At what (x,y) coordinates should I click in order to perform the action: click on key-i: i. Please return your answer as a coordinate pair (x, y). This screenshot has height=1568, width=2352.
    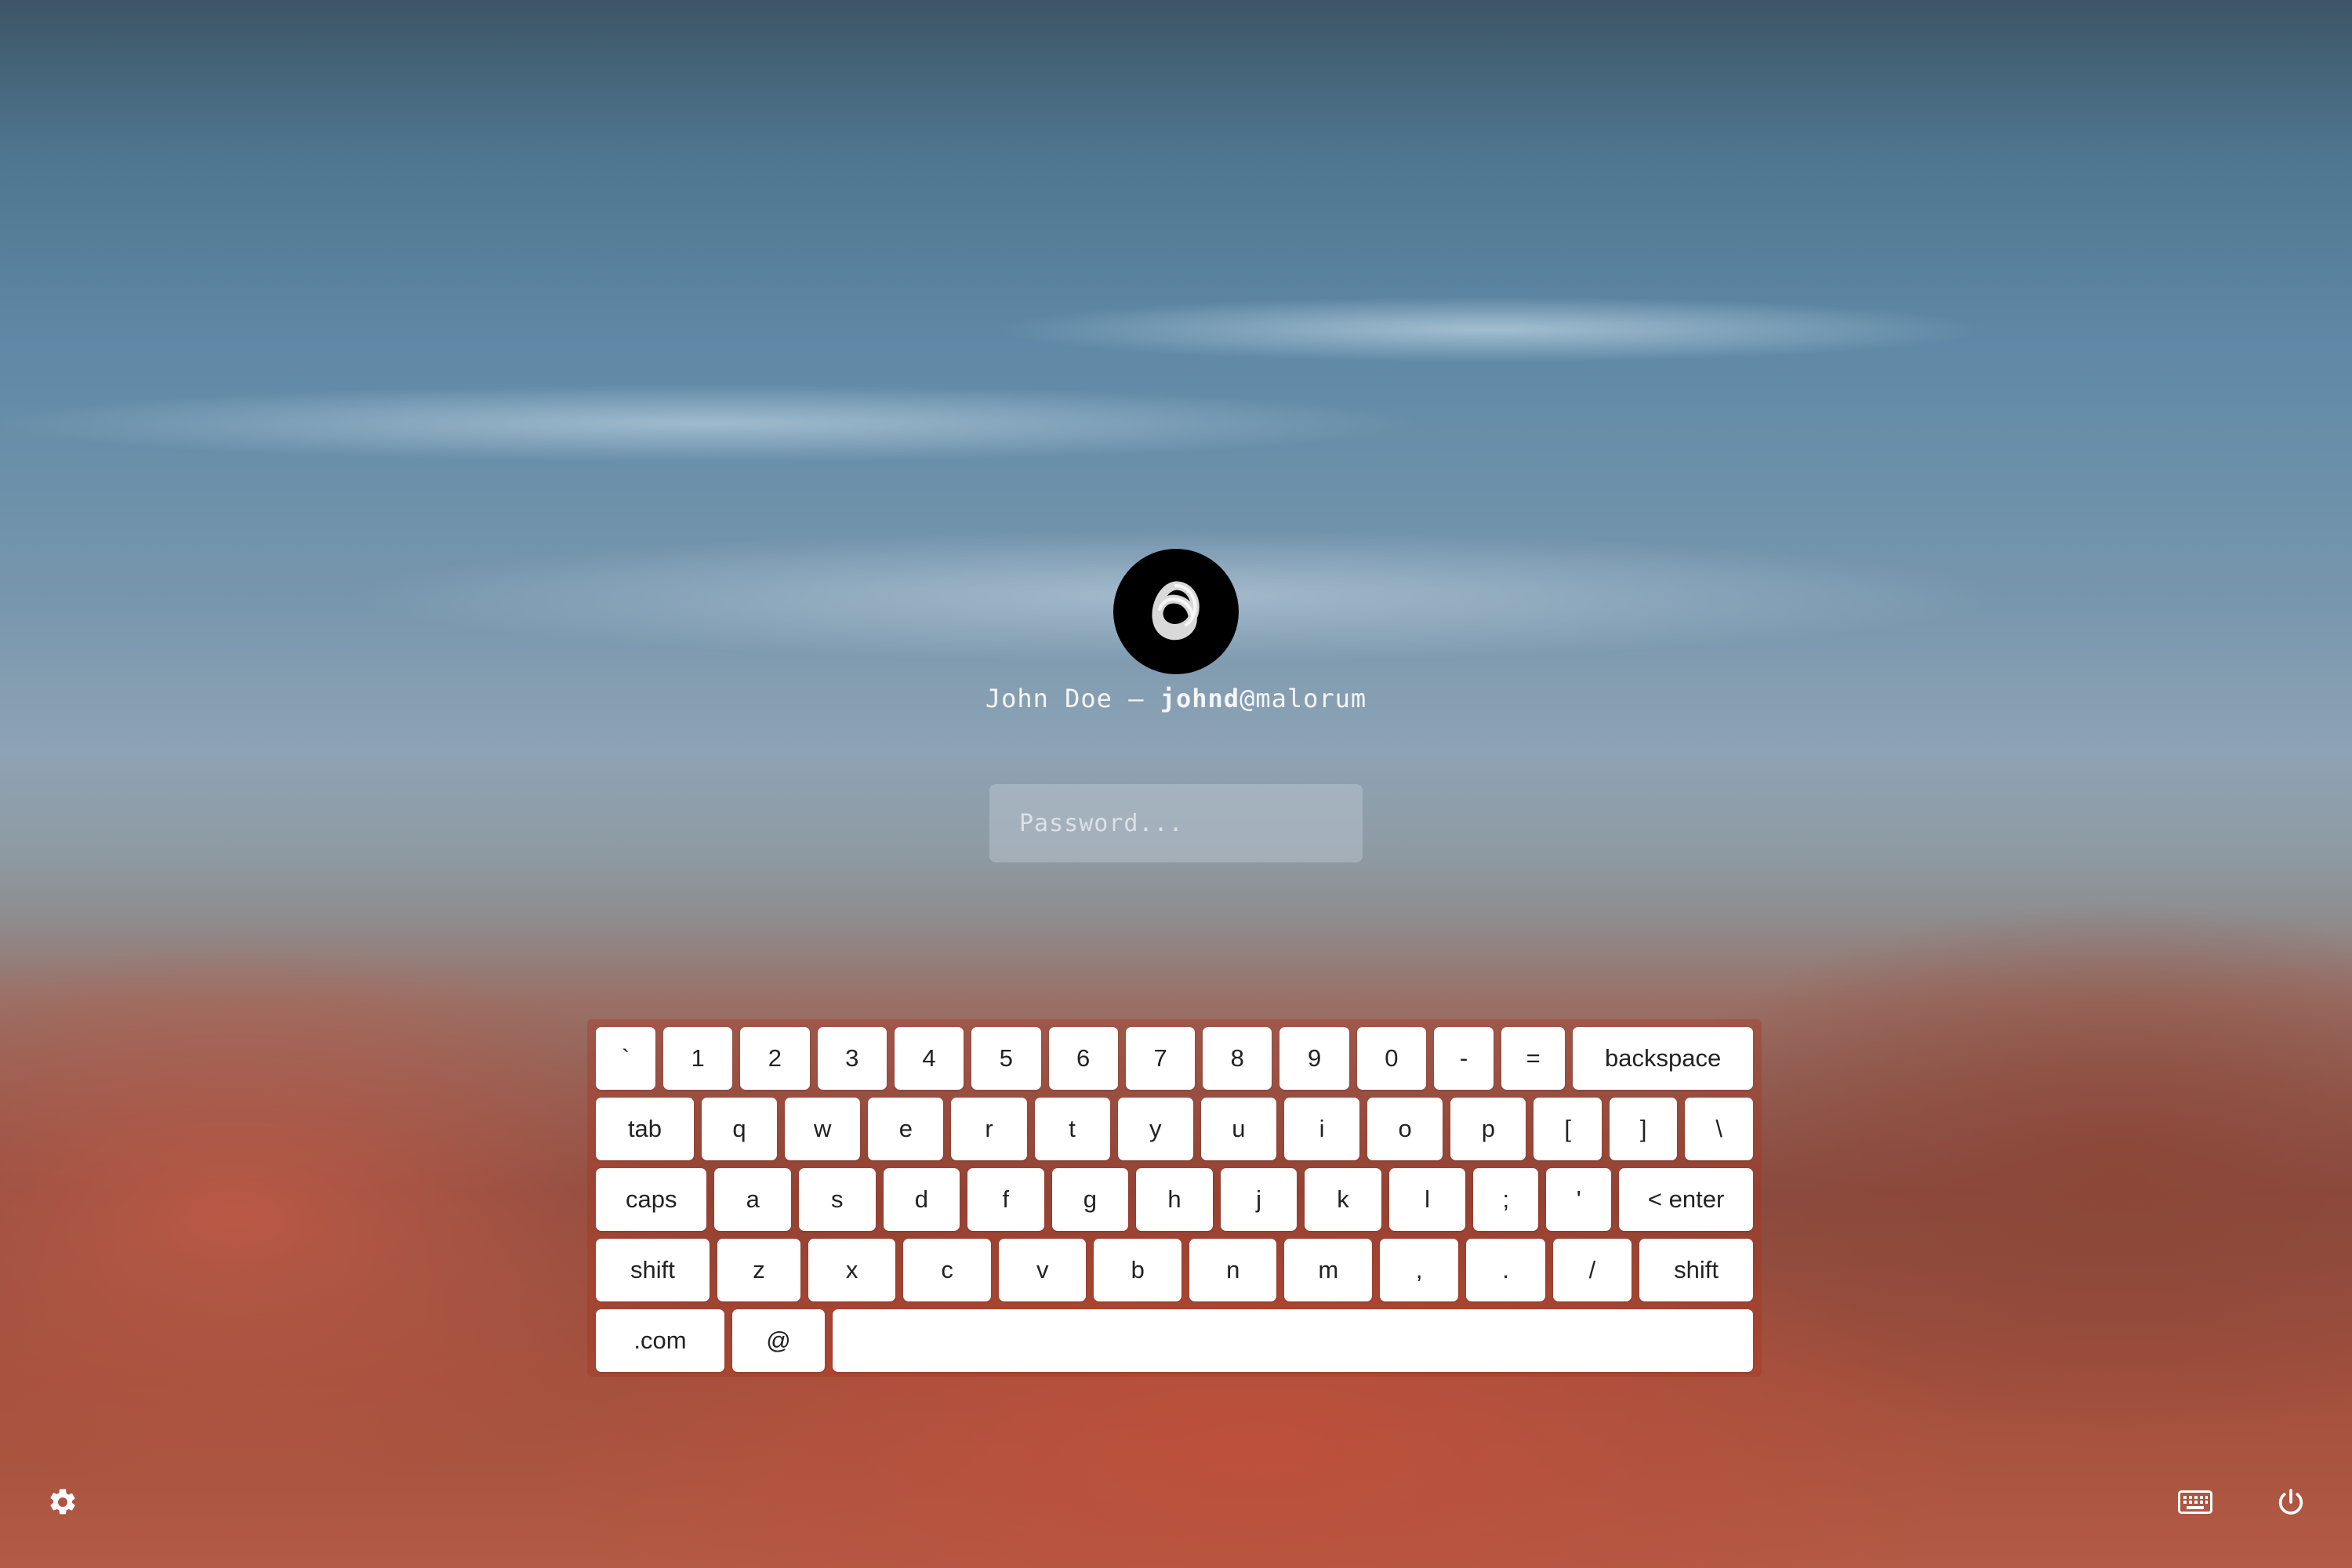
    Looking at the image, I should click on (1321, 1129).